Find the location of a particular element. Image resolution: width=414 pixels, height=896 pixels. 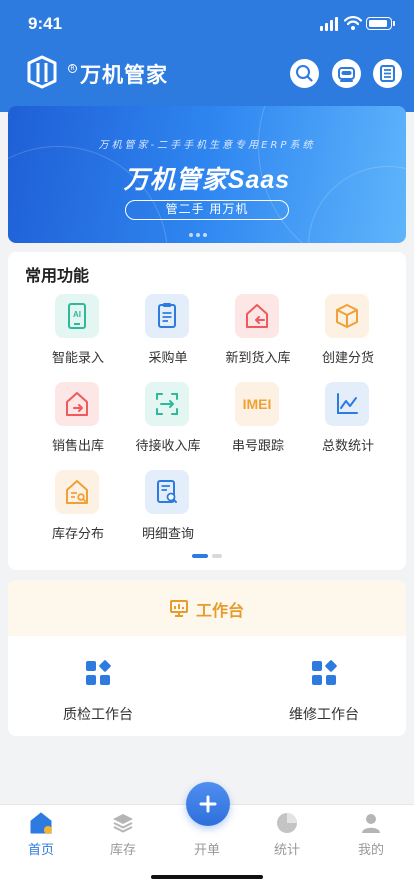

banner-pagination is located at coordinates (204, 236).